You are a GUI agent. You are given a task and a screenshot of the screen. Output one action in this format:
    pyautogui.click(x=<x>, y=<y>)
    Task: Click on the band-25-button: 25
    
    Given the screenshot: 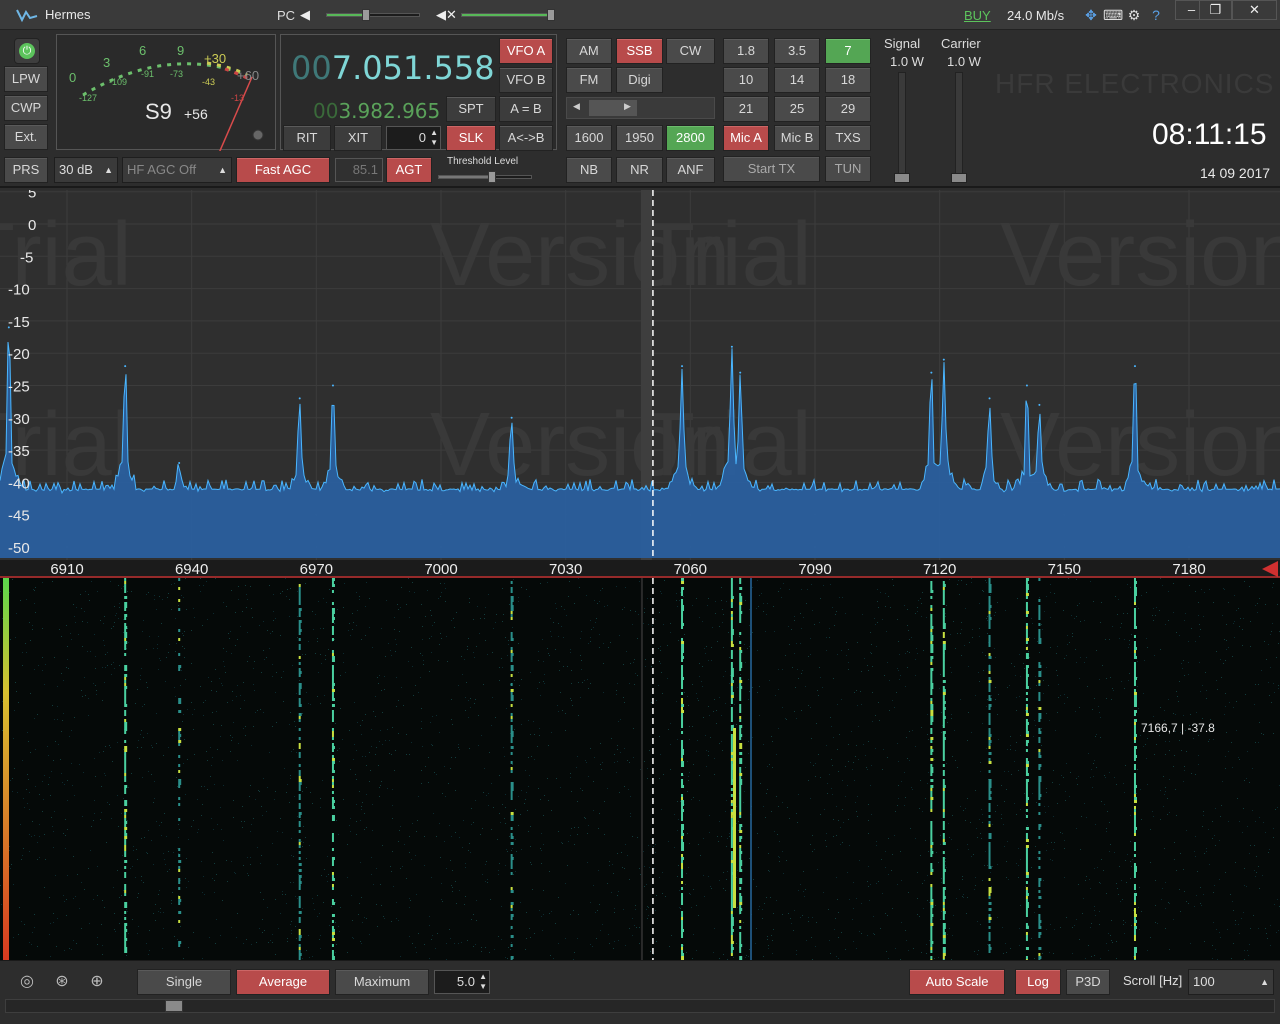 What is the action you would take?
    pyautogui.click(x=797, y=109)
    